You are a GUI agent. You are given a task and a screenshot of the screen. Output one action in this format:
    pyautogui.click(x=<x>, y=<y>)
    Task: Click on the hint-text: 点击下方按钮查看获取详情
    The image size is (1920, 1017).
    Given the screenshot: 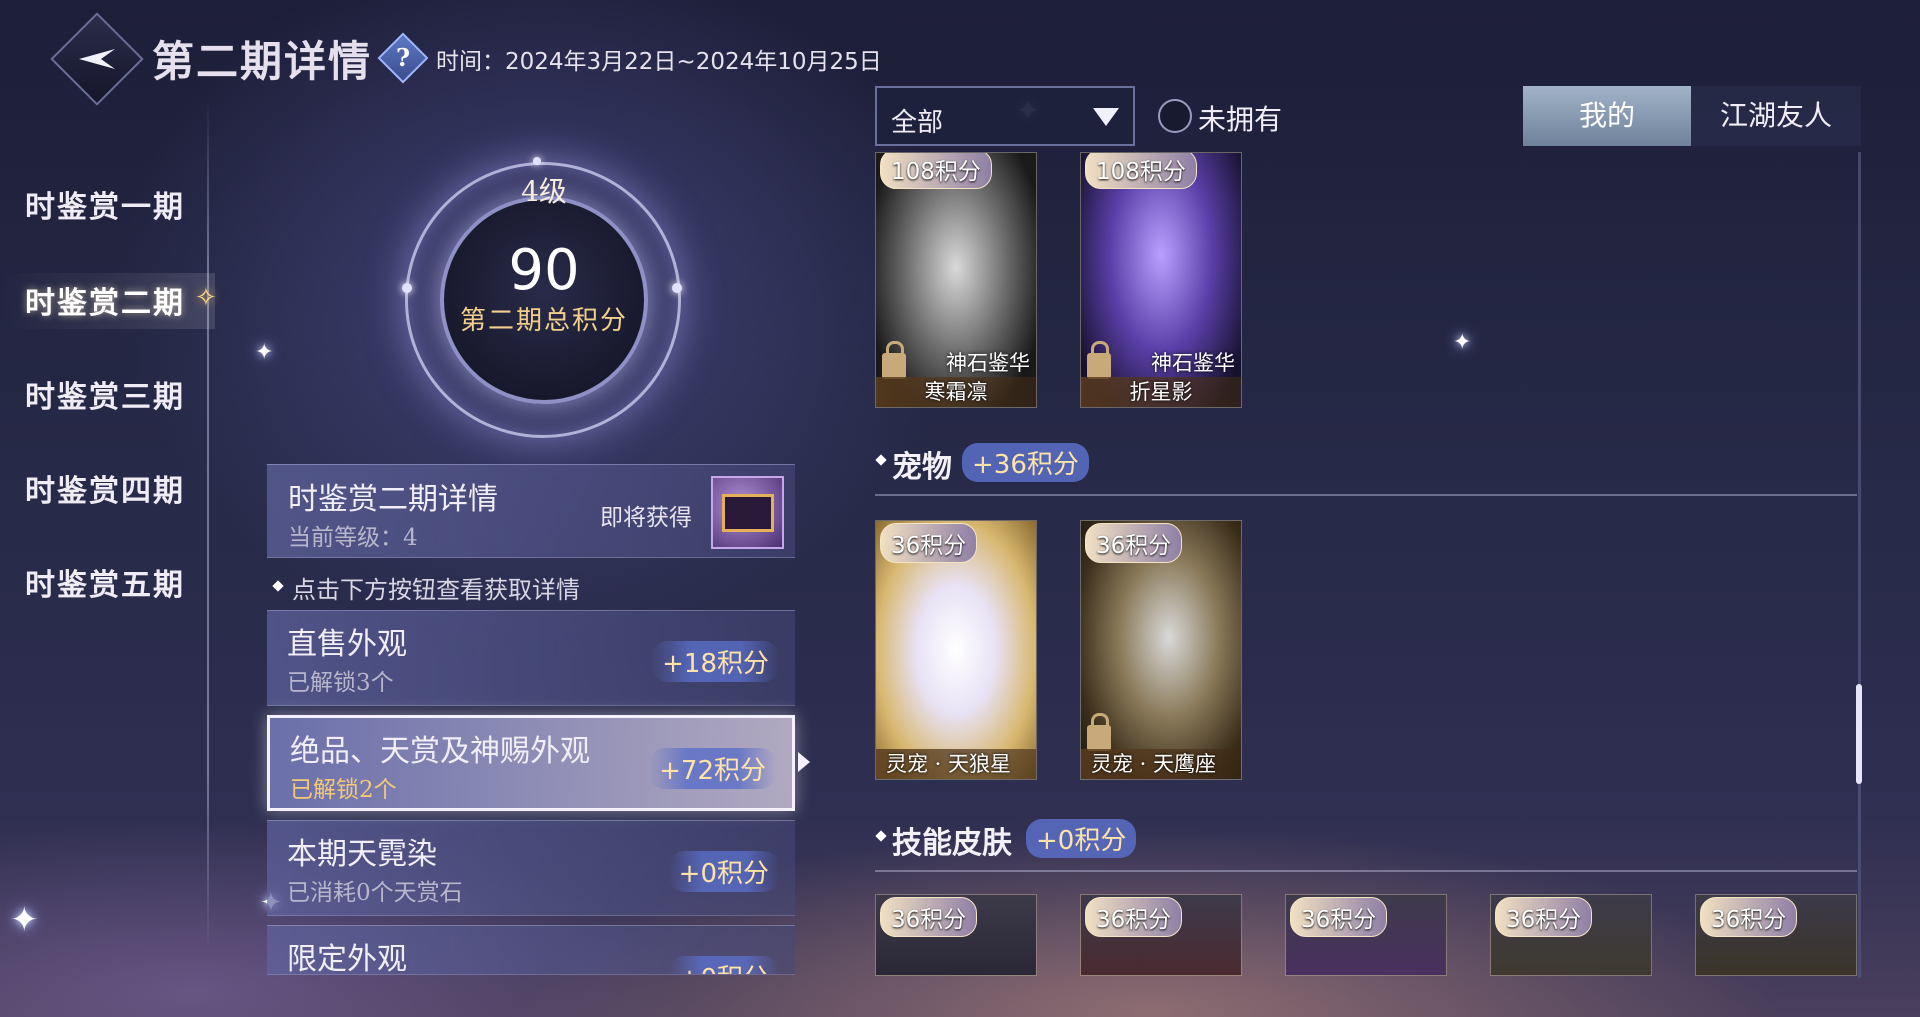 What is the action you would take?
    pyautogui.click(x=436, y=590)
    